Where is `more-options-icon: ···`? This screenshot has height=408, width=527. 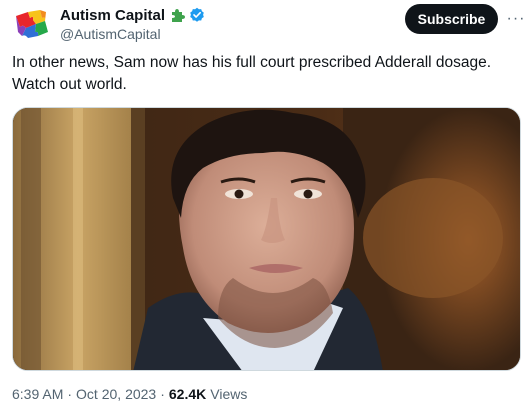
more-options-icon: ··· is located at coordinates (516, 19).